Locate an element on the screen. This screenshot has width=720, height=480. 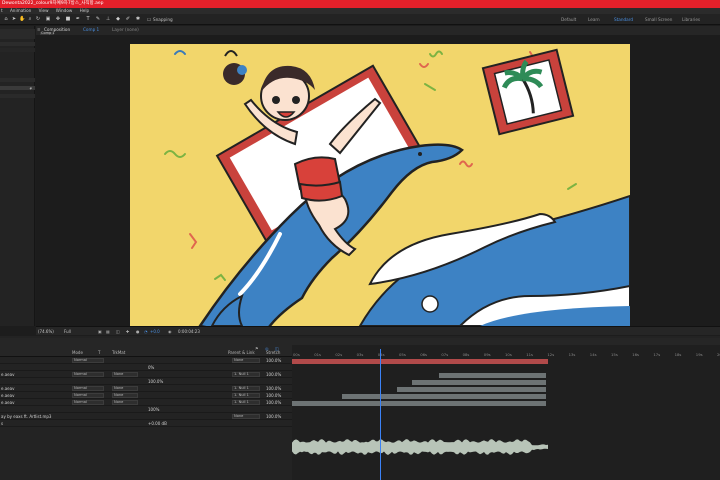
type-tool-icon: T is located at coordinates (88, 19).